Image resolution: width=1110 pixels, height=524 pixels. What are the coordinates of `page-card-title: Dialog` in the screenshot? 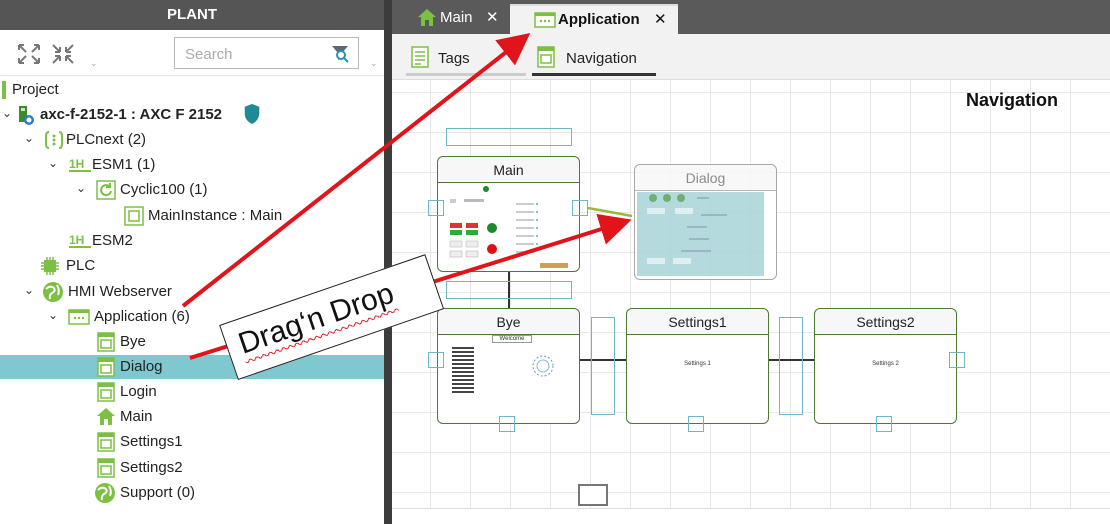 It's located at (705, 178).